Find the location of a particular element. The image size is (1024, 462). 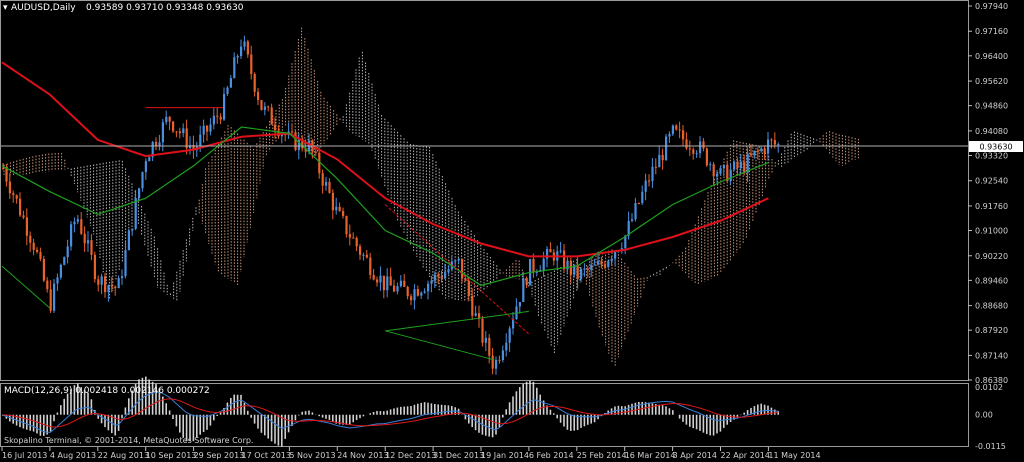

y-tick-label: 0.92540 is located at coordinates (991, 181).